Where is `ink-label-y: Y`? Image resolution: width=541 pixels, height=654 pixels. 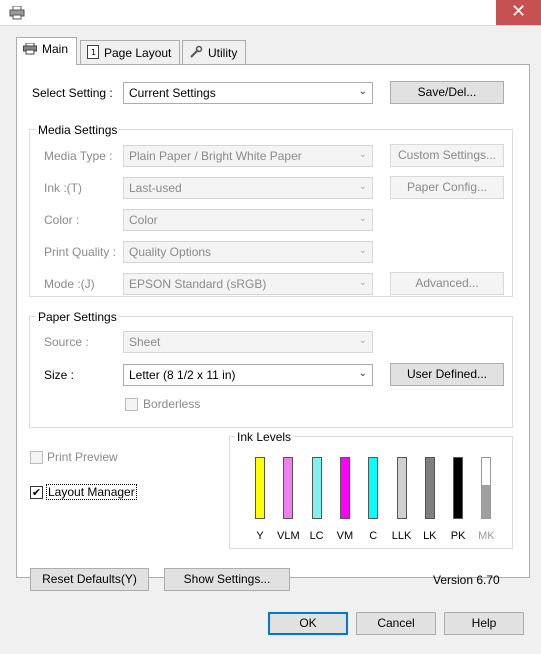
ink-label-y: Y is located at coordinates (260, 536).